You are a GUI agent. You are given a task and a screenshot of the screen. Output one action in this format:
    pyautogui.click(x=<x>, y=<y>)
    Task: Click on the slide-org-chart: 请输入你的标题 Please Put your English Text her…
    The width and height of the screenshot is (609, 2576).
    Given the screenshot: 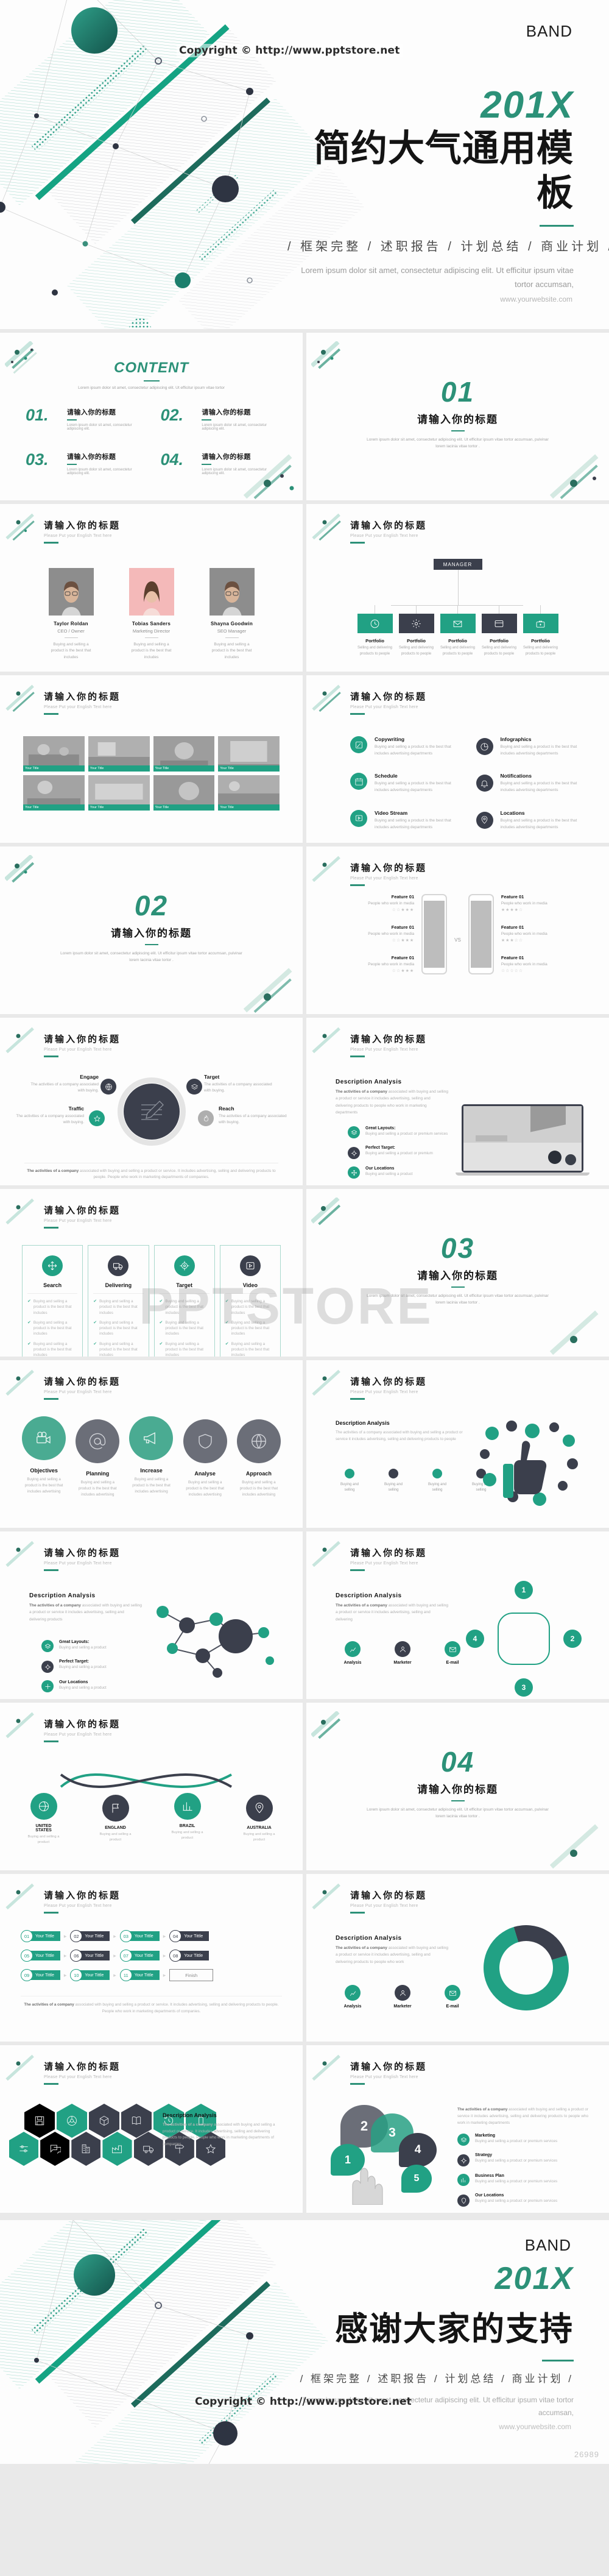 What is the action you would take?
    pyautogui.click(x=457, y=588)
    